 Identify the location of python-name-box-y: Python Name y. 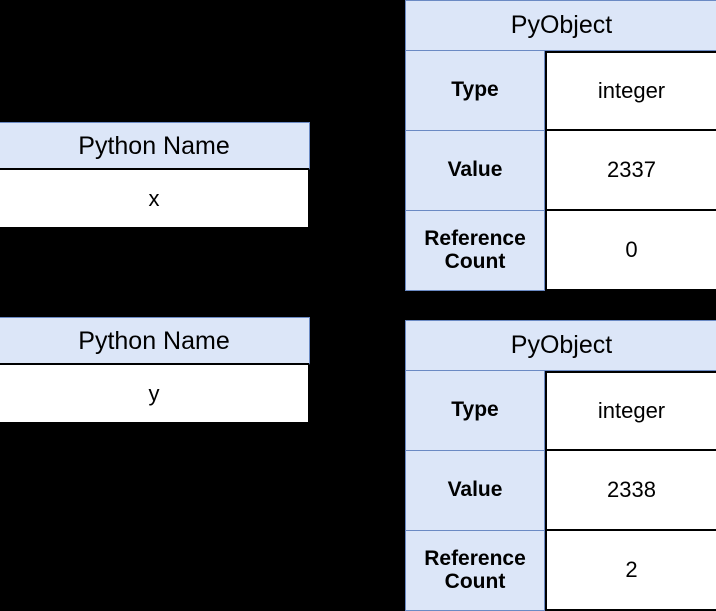
(155, 370).